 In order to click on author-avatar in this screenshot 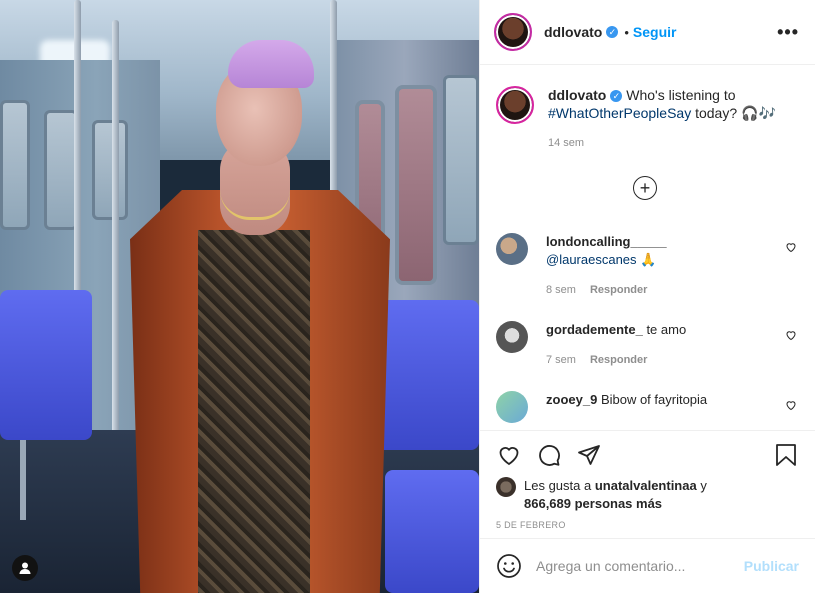, I will do `click(513, 32)`.